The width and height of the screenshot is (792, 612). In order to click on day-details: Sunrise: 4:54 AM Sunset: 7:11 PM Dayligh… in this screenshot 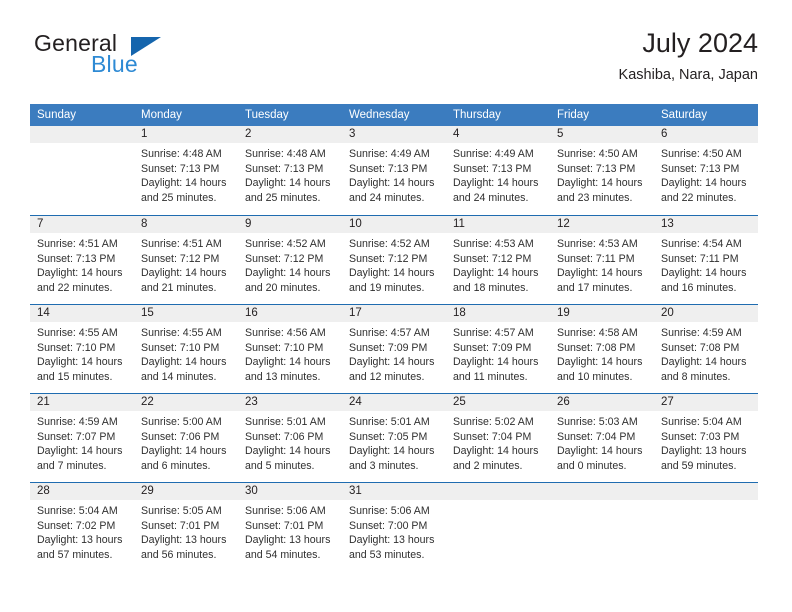, I will do `click(706, 264)`.